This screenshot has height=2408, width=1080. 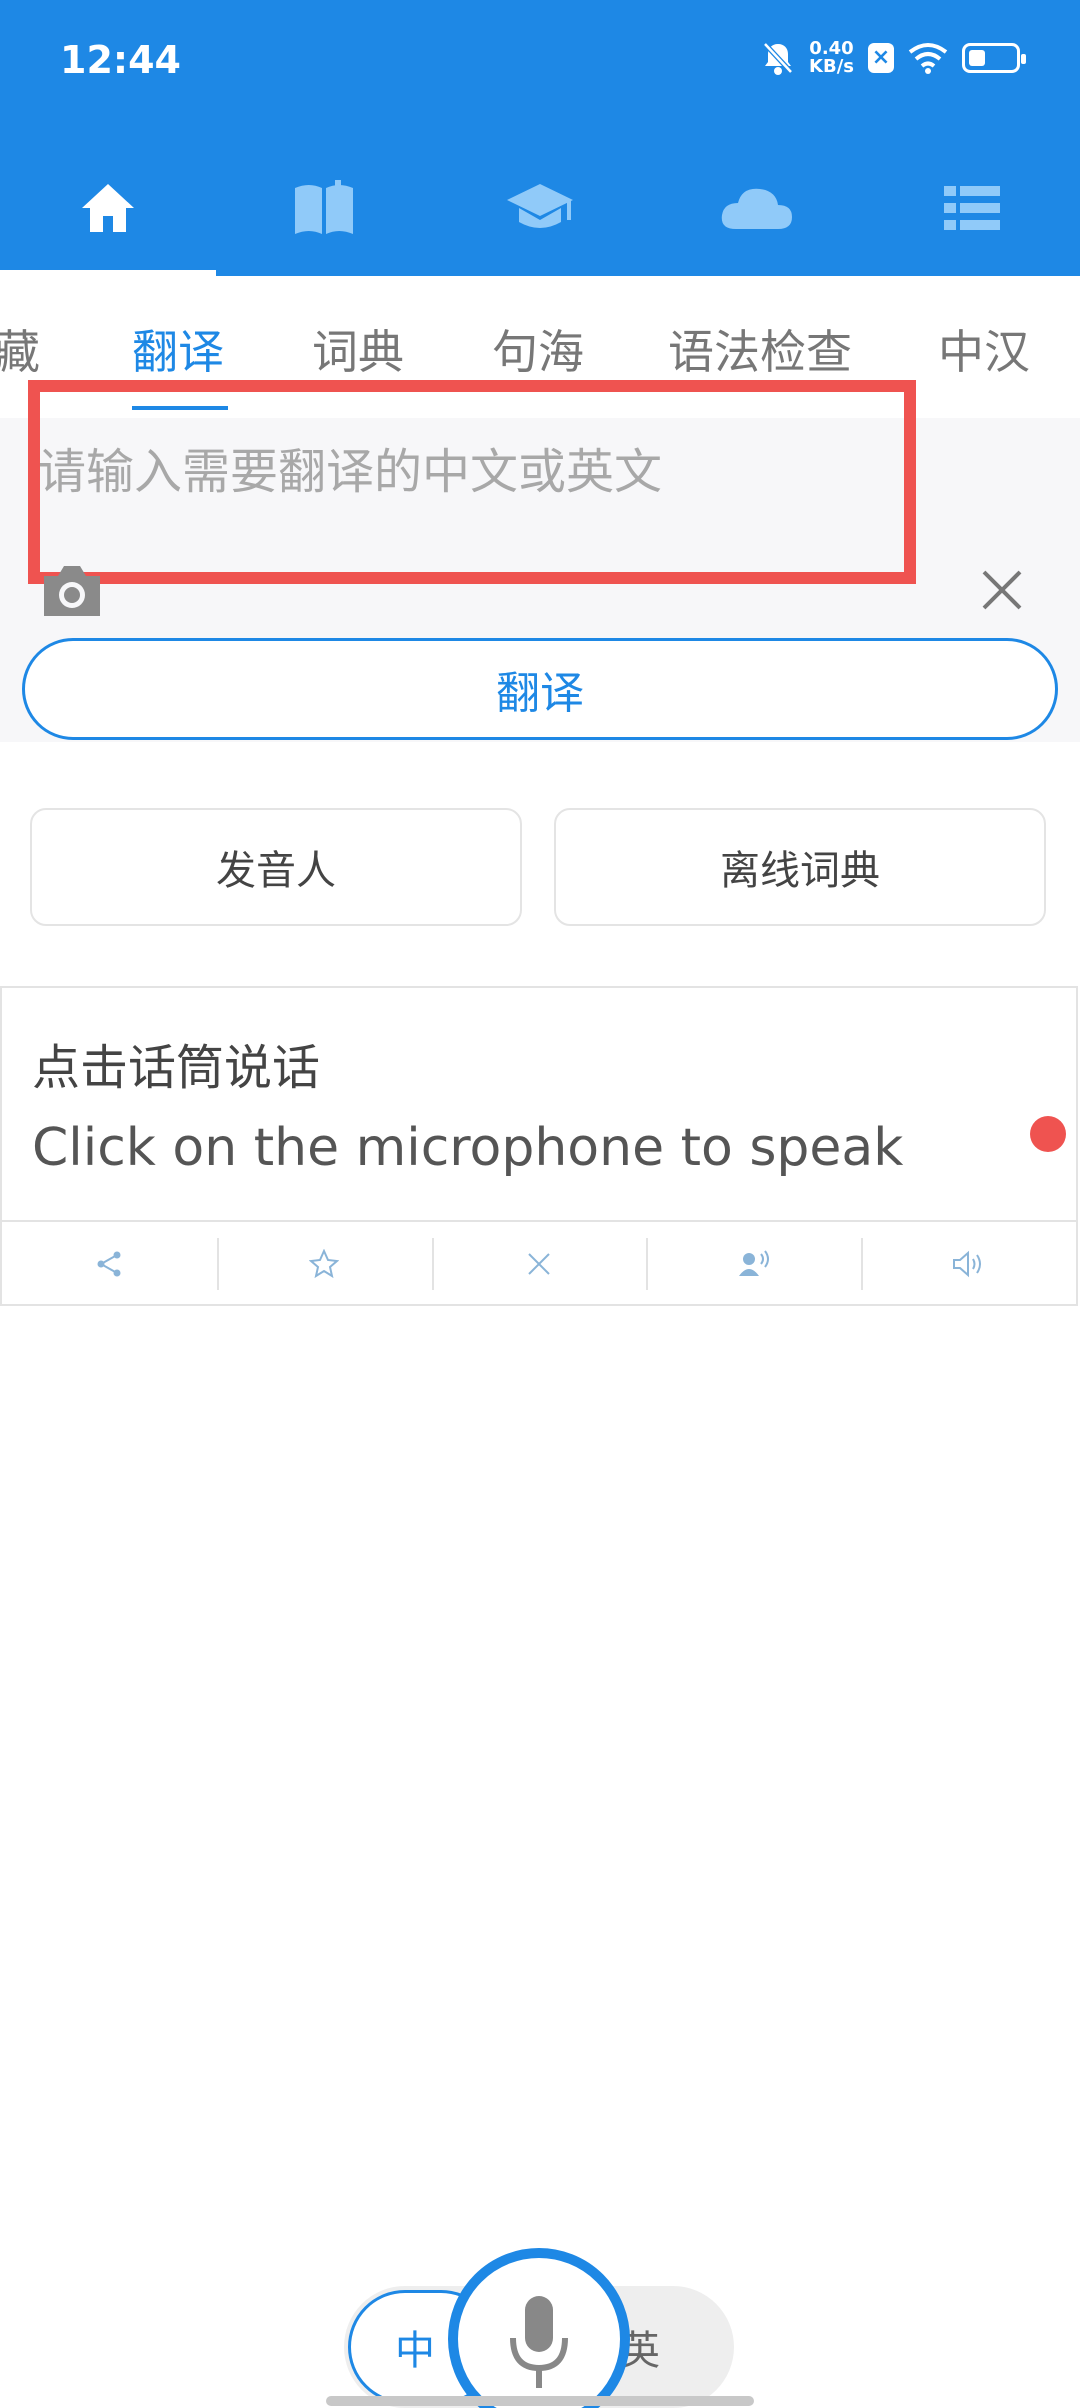 I want to click on voice-button, so click(x=753, y=1264).